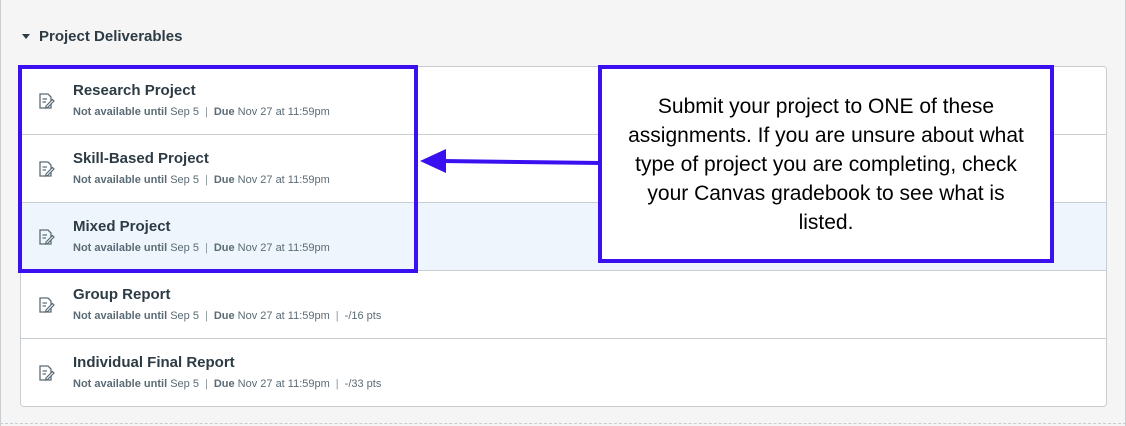 The width and height of the screenshot is (1126, 426). Describe the element at coordinates (26, 36) in the screenshot. I see `caret-down-icon` at that location.